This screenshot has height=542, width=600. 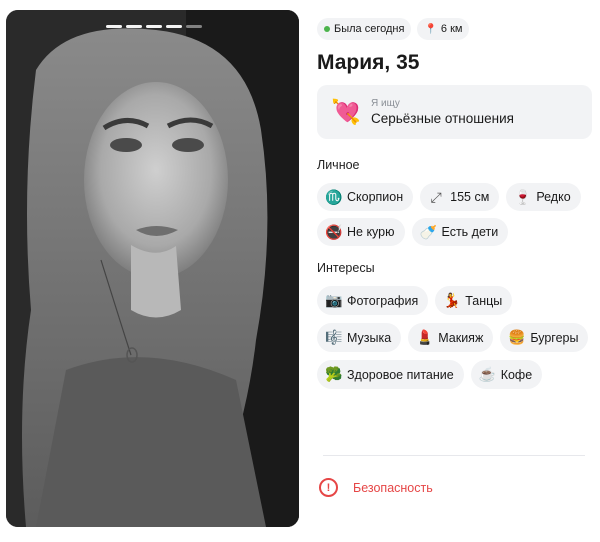 I want to click on interest-chip: ☕ Кофе, so click(x=506, y=374).